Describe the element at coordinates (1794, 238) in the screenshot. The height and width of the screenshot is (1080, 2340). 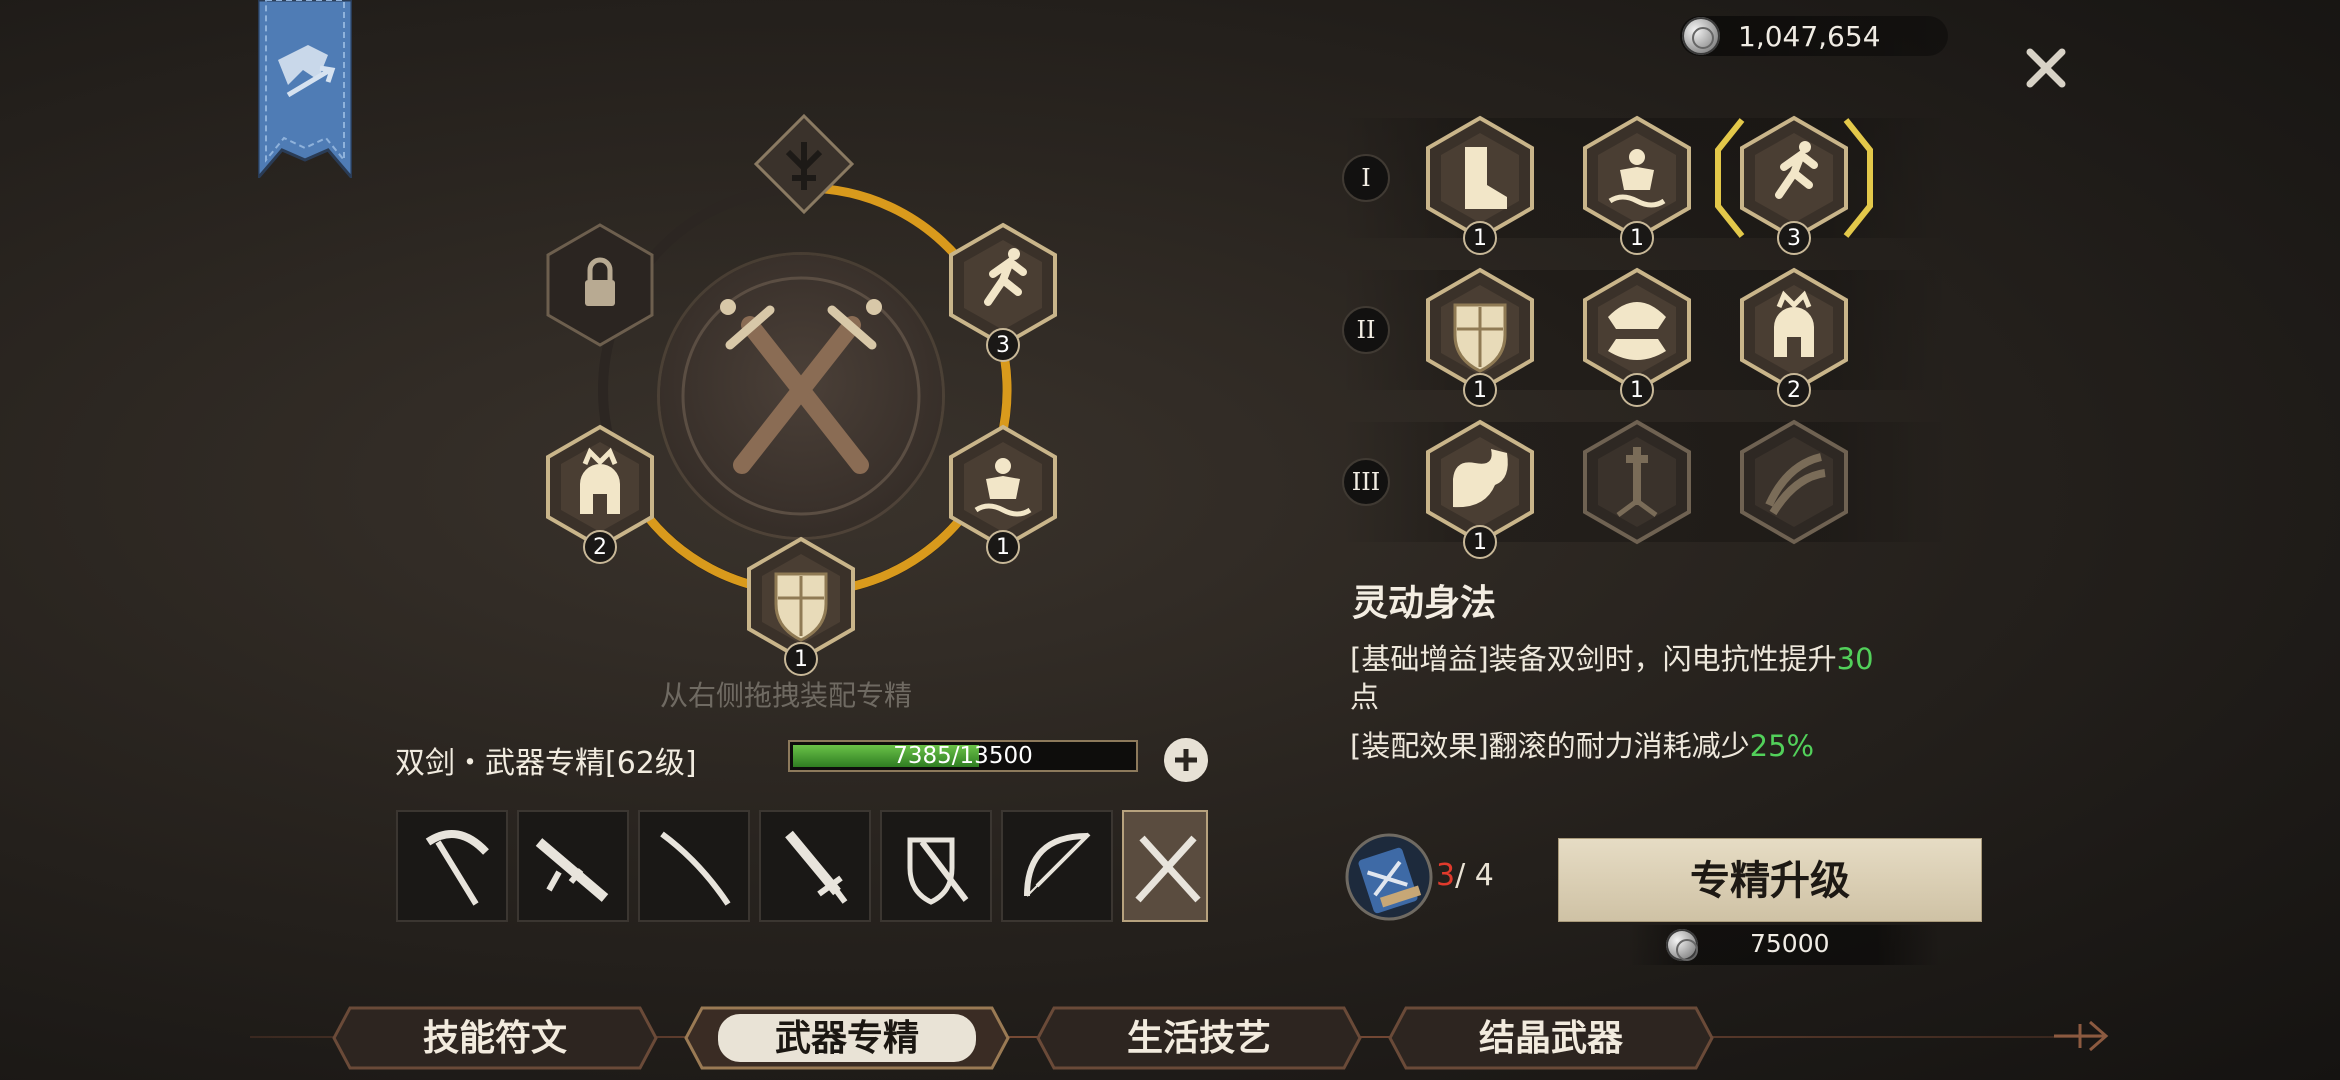
I see `skill-badge: 3` at that location.